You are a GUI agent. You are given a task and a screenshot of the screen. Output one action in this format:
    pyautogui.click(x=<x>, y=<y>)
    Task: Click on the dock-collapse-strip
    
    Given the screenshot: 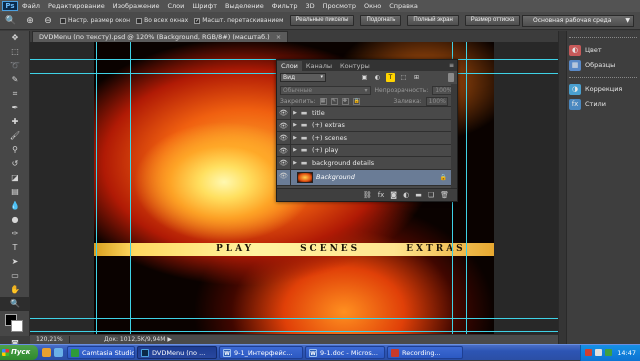 What is the action you would take?
    pyautogui.click(x=563, y=187)
    